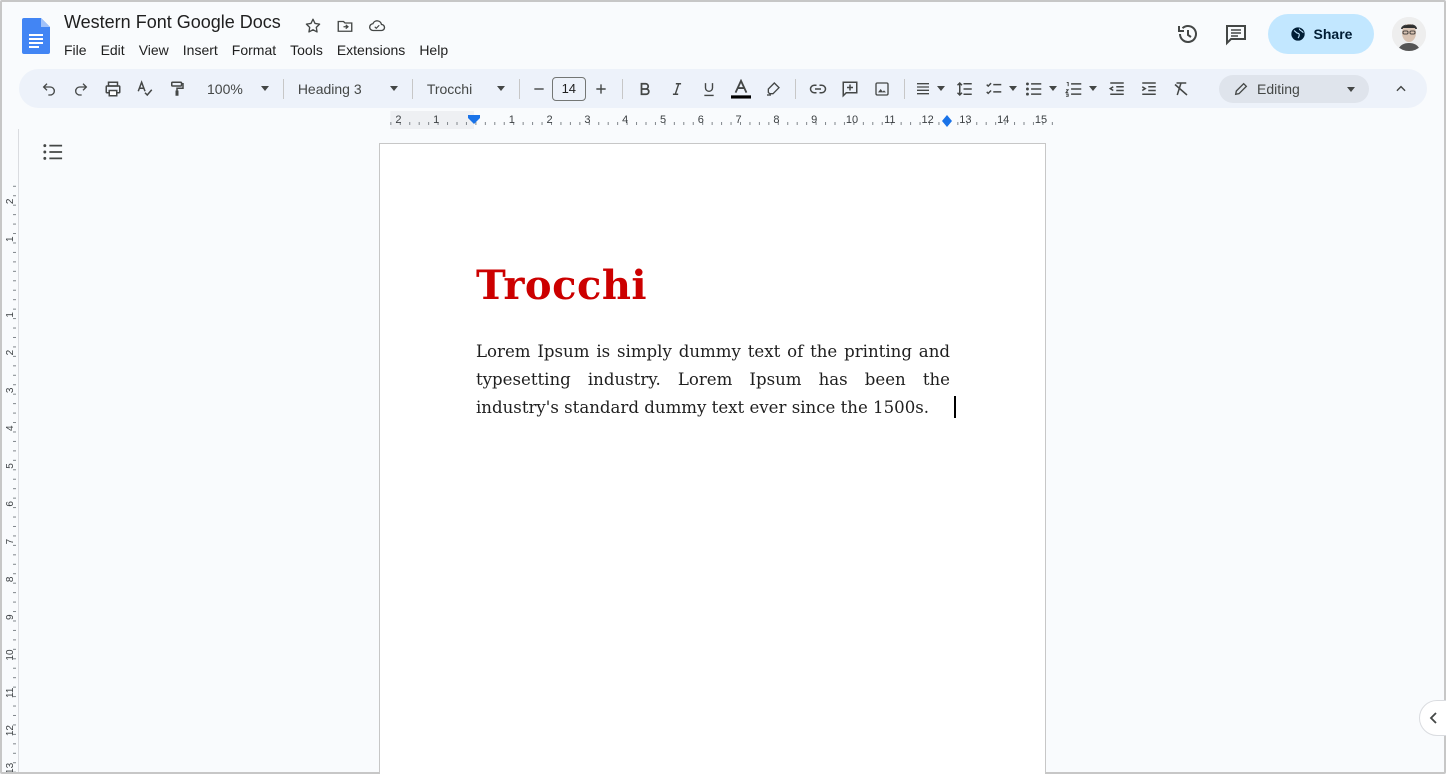 The image size is (1446, 774). What do you see at coordinates (54, 153) in the screenshot?
I see `document-outline-icon` at bounding box center [54, 153].